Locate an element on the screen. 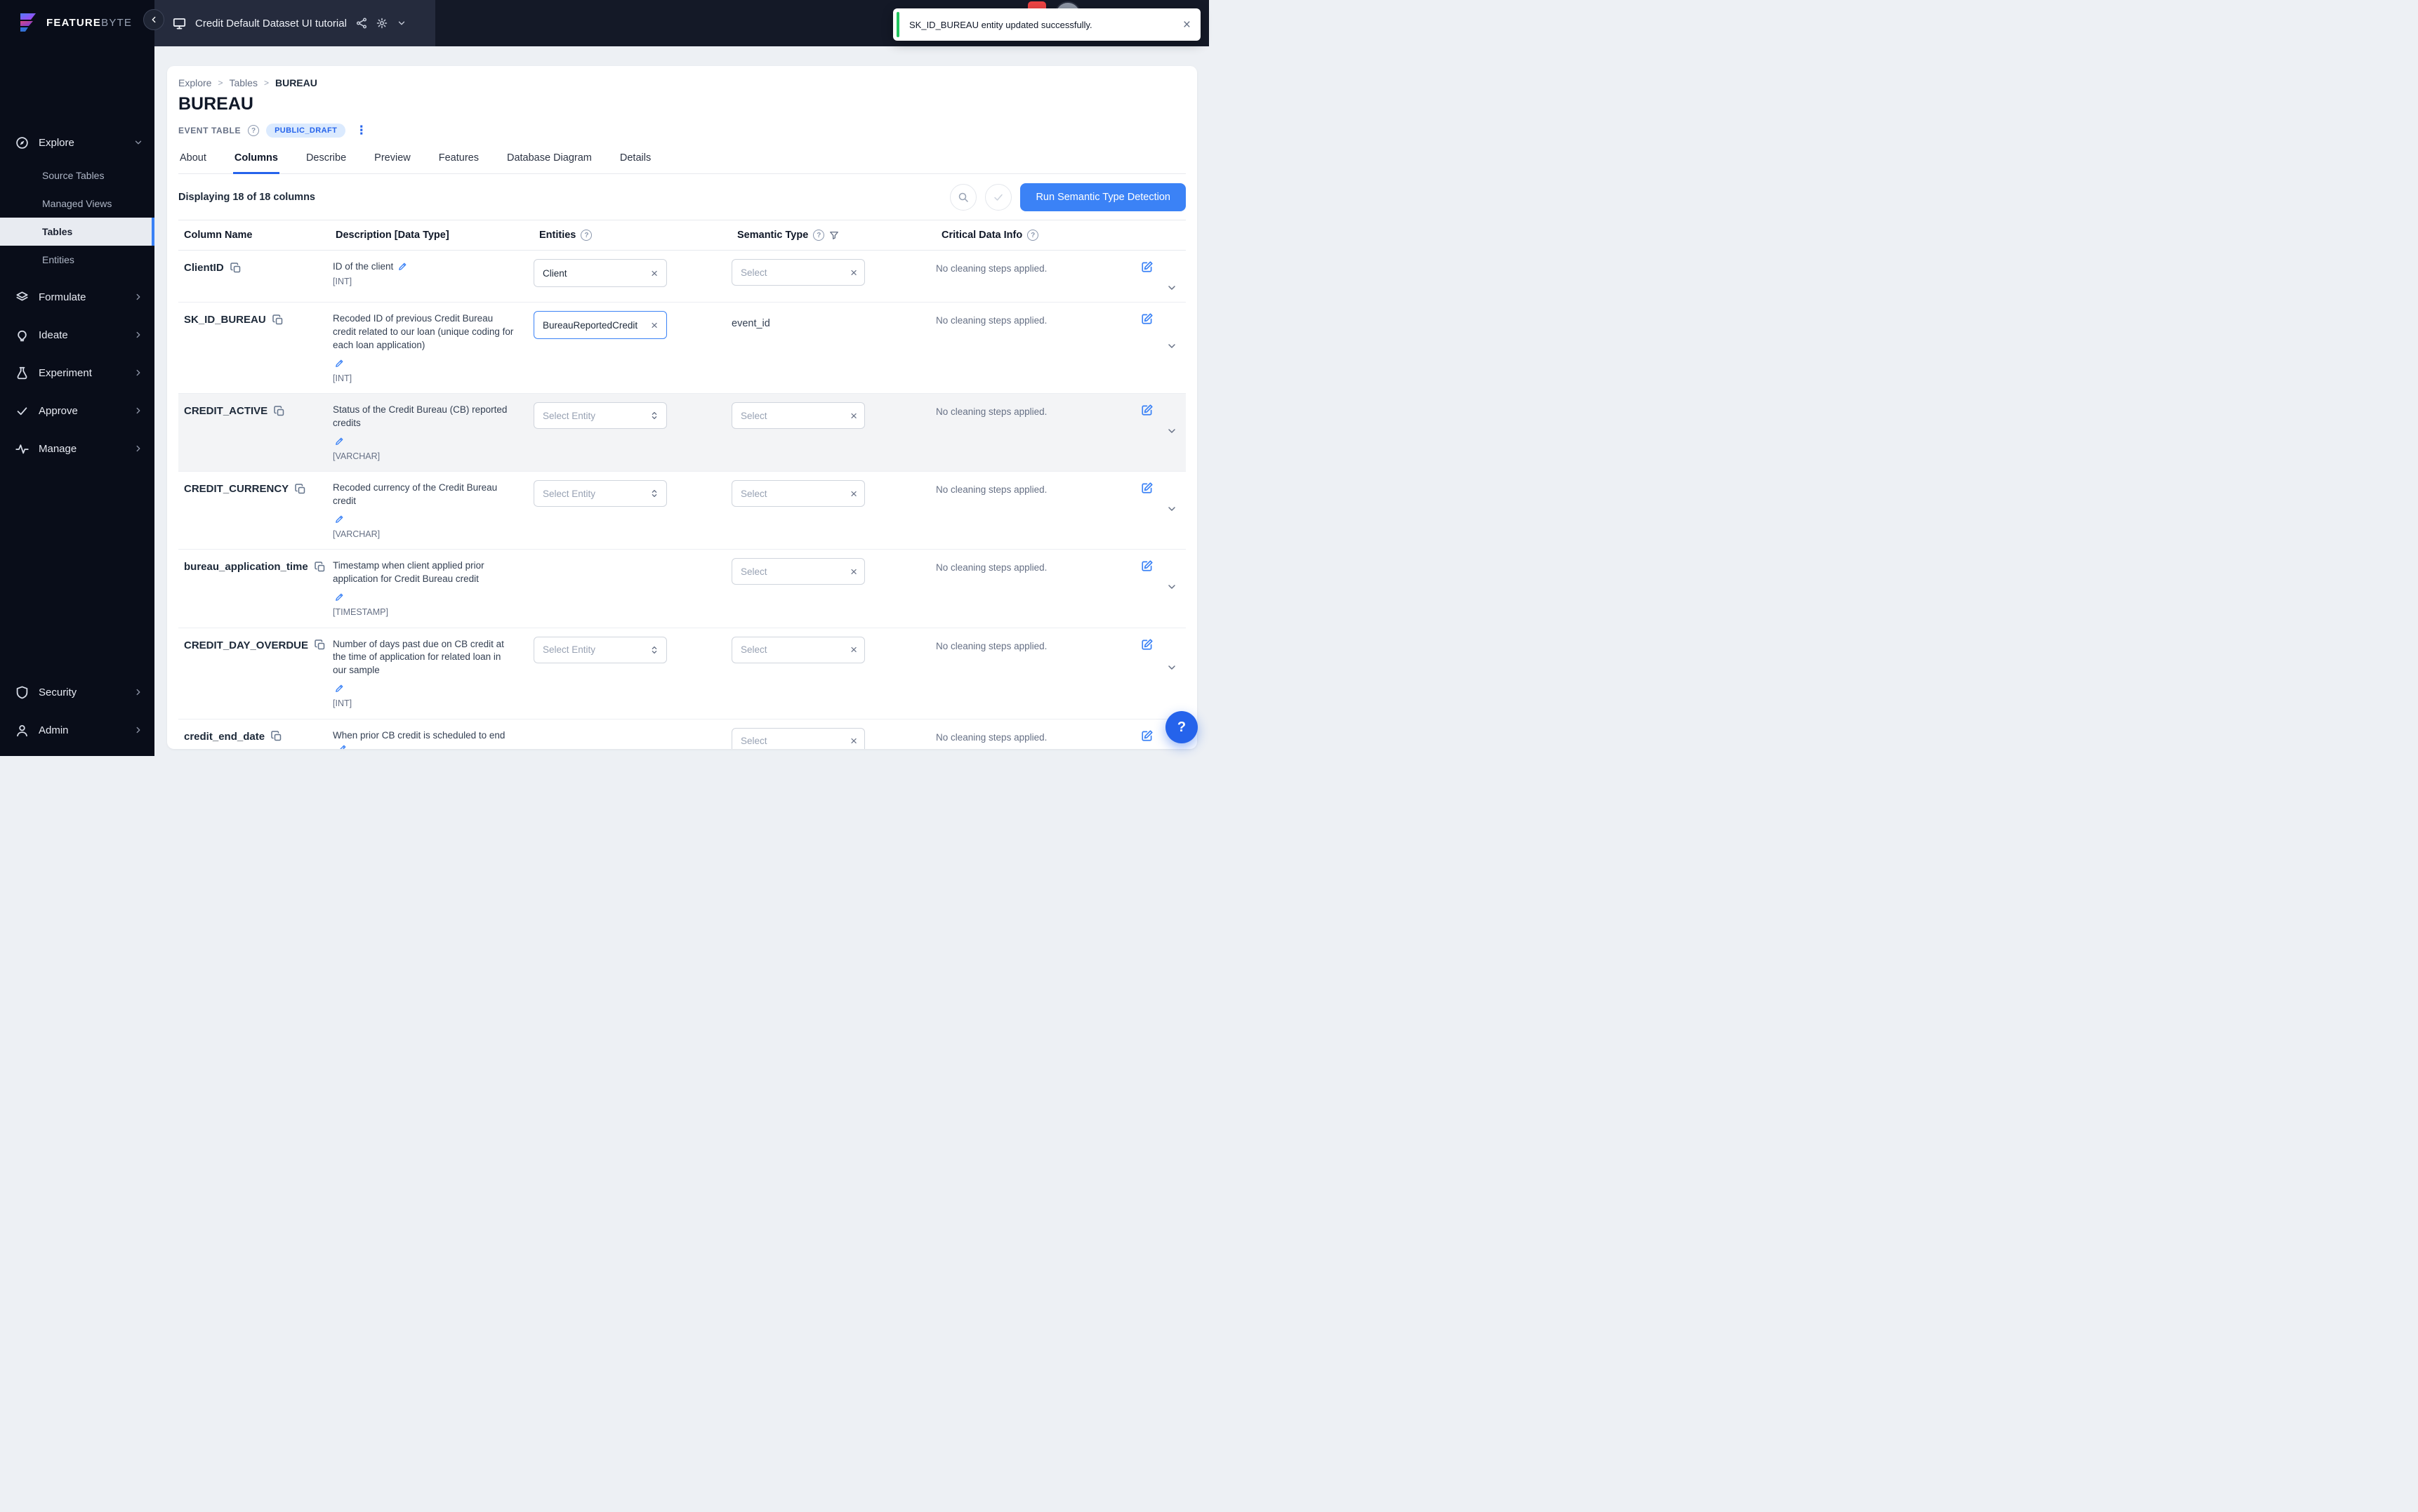 This screenshot has height=1512, width=2418. entity-chip: Client × is located at coordinates (600, 273).